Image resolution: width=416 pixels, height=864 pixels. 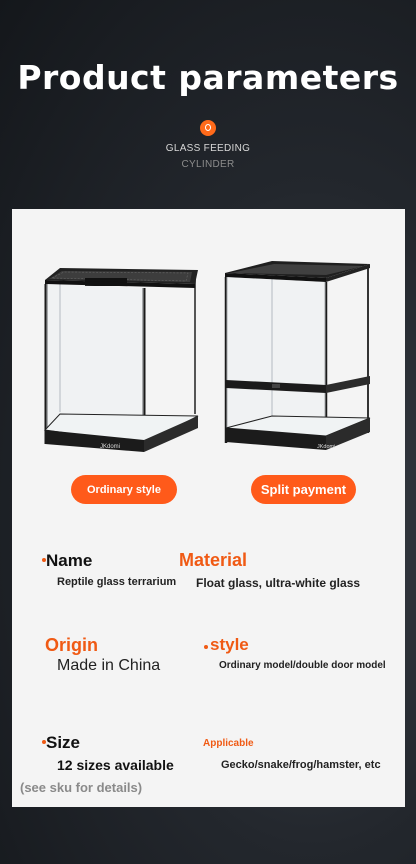 What do you see at coordinates (117, 582) in the screenshot?
I see `name-value: Reptile glass terrarium` at bounding box center [117, 582].